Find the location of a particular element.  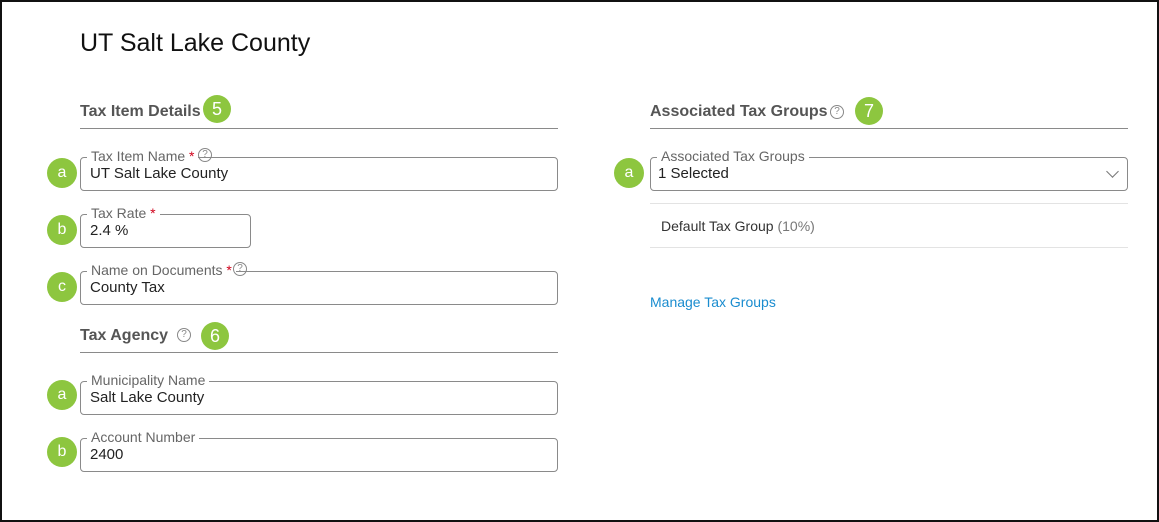

name-on-documents-label: Name on Documents * is located at coordinates (161, 270).